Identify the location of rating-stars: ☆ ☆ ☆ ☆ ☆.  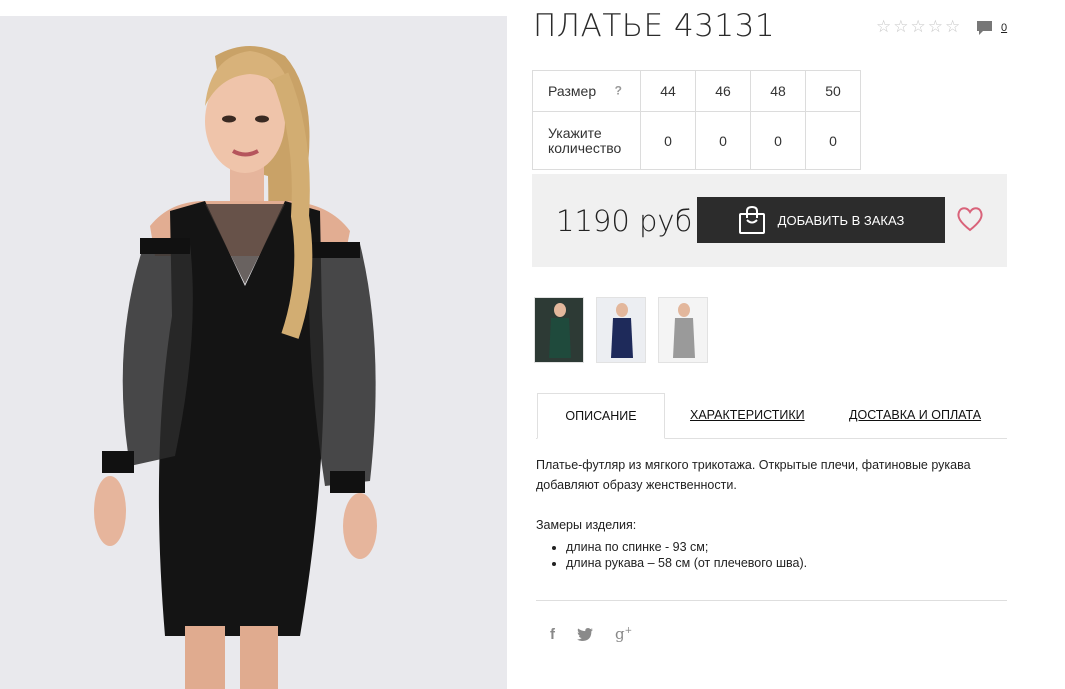
(918, 26).